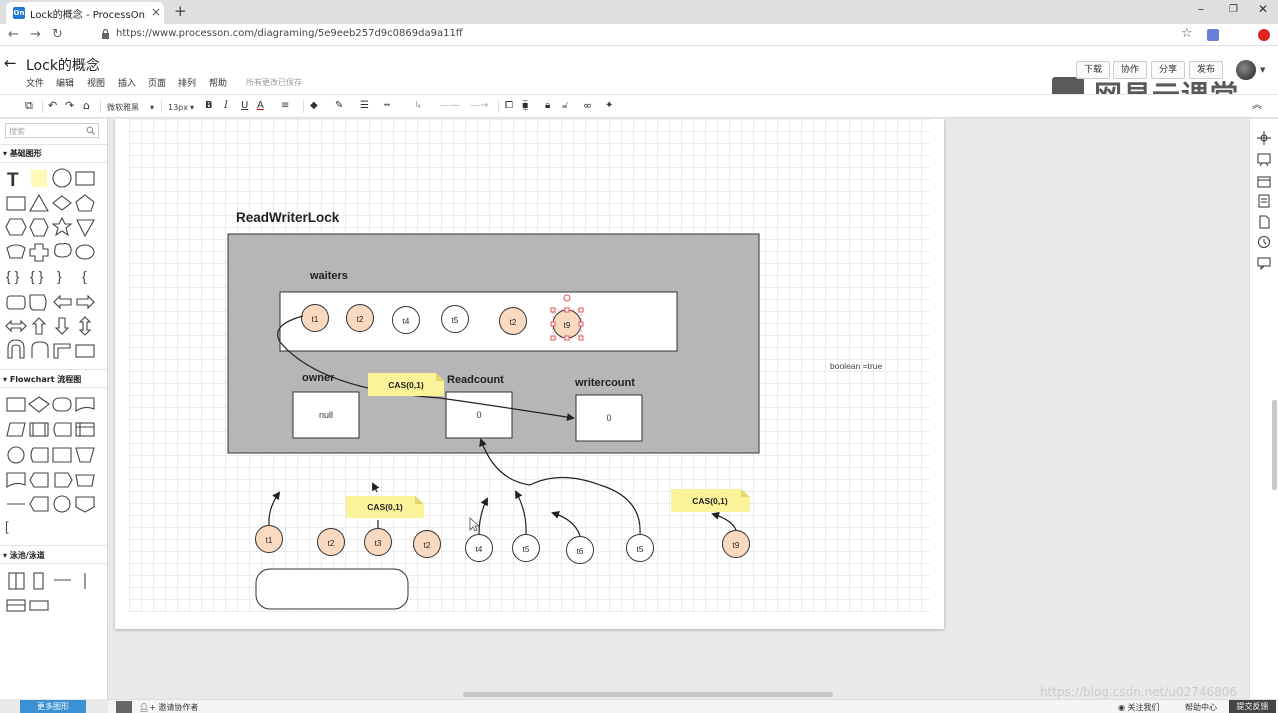  I want to click on t5-to-readcount-connector, so click(560, 486).